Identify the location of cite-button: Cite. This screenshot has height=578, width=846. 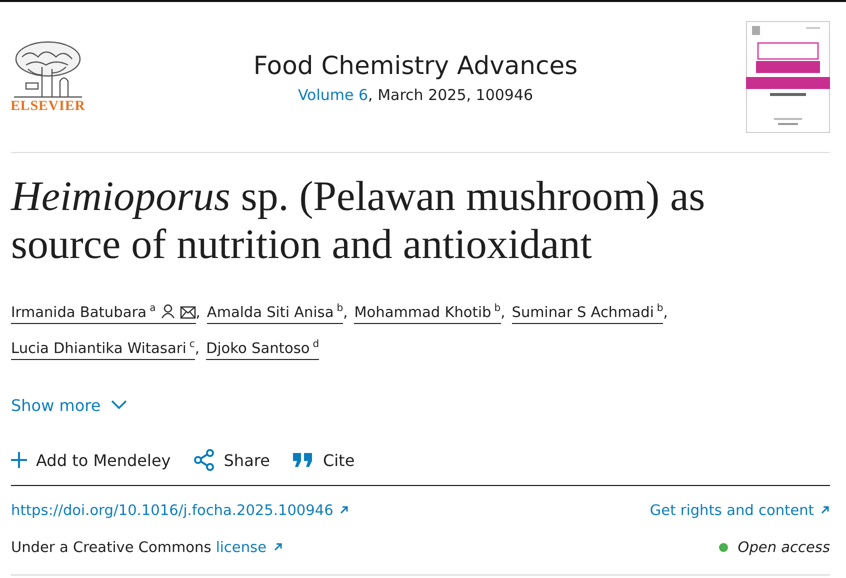
(323, 460).